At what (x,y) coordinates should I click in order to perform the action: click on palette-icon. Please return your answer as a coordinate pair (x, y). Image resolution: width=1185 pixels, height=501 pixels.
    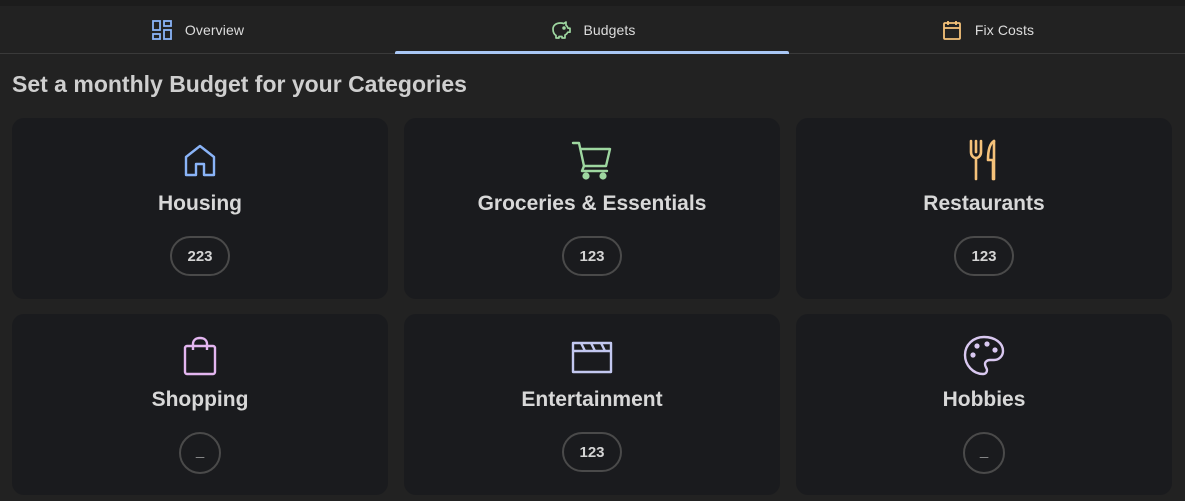
    Looking at the image, I should click on (984, 356).